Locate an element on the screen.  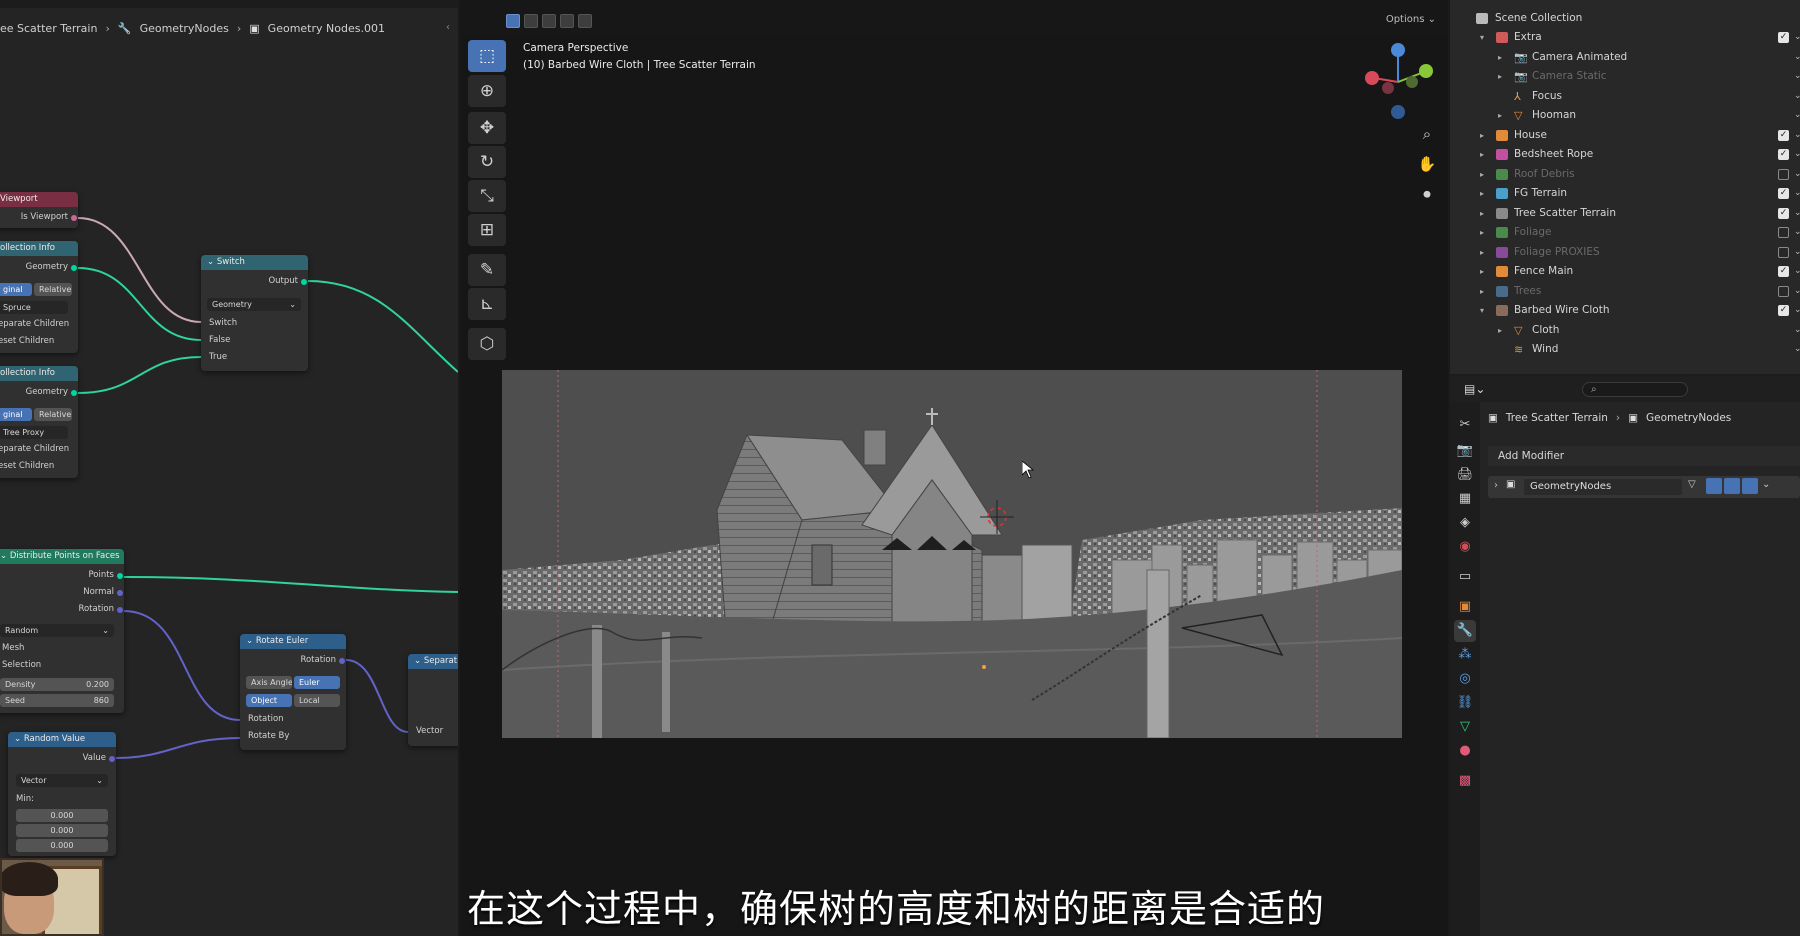
outliner-item: ▸ House ✓ ⌄ is located at coordinates (1625, 135).